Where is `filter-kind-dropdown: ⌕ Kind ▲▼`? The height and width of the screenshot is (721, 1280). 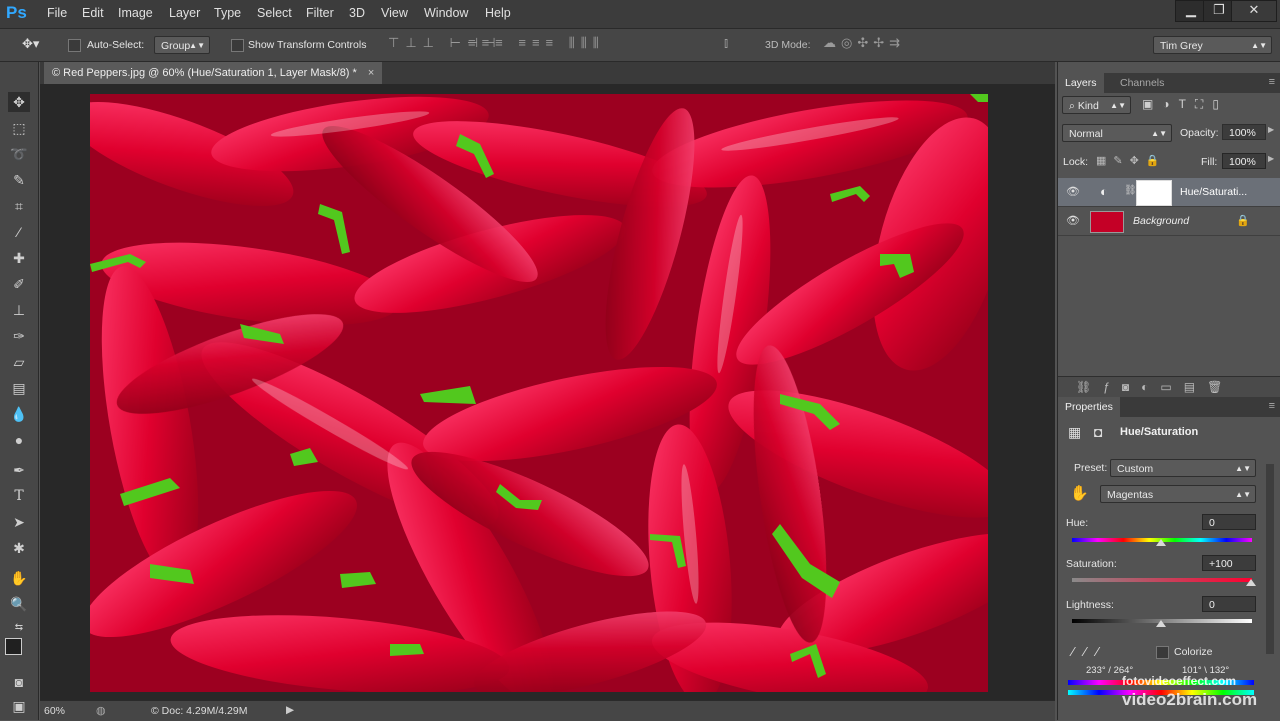
filter-kind-dropdown: ⌕ Kind ▲▼ is located at coordinates (1096, 105).